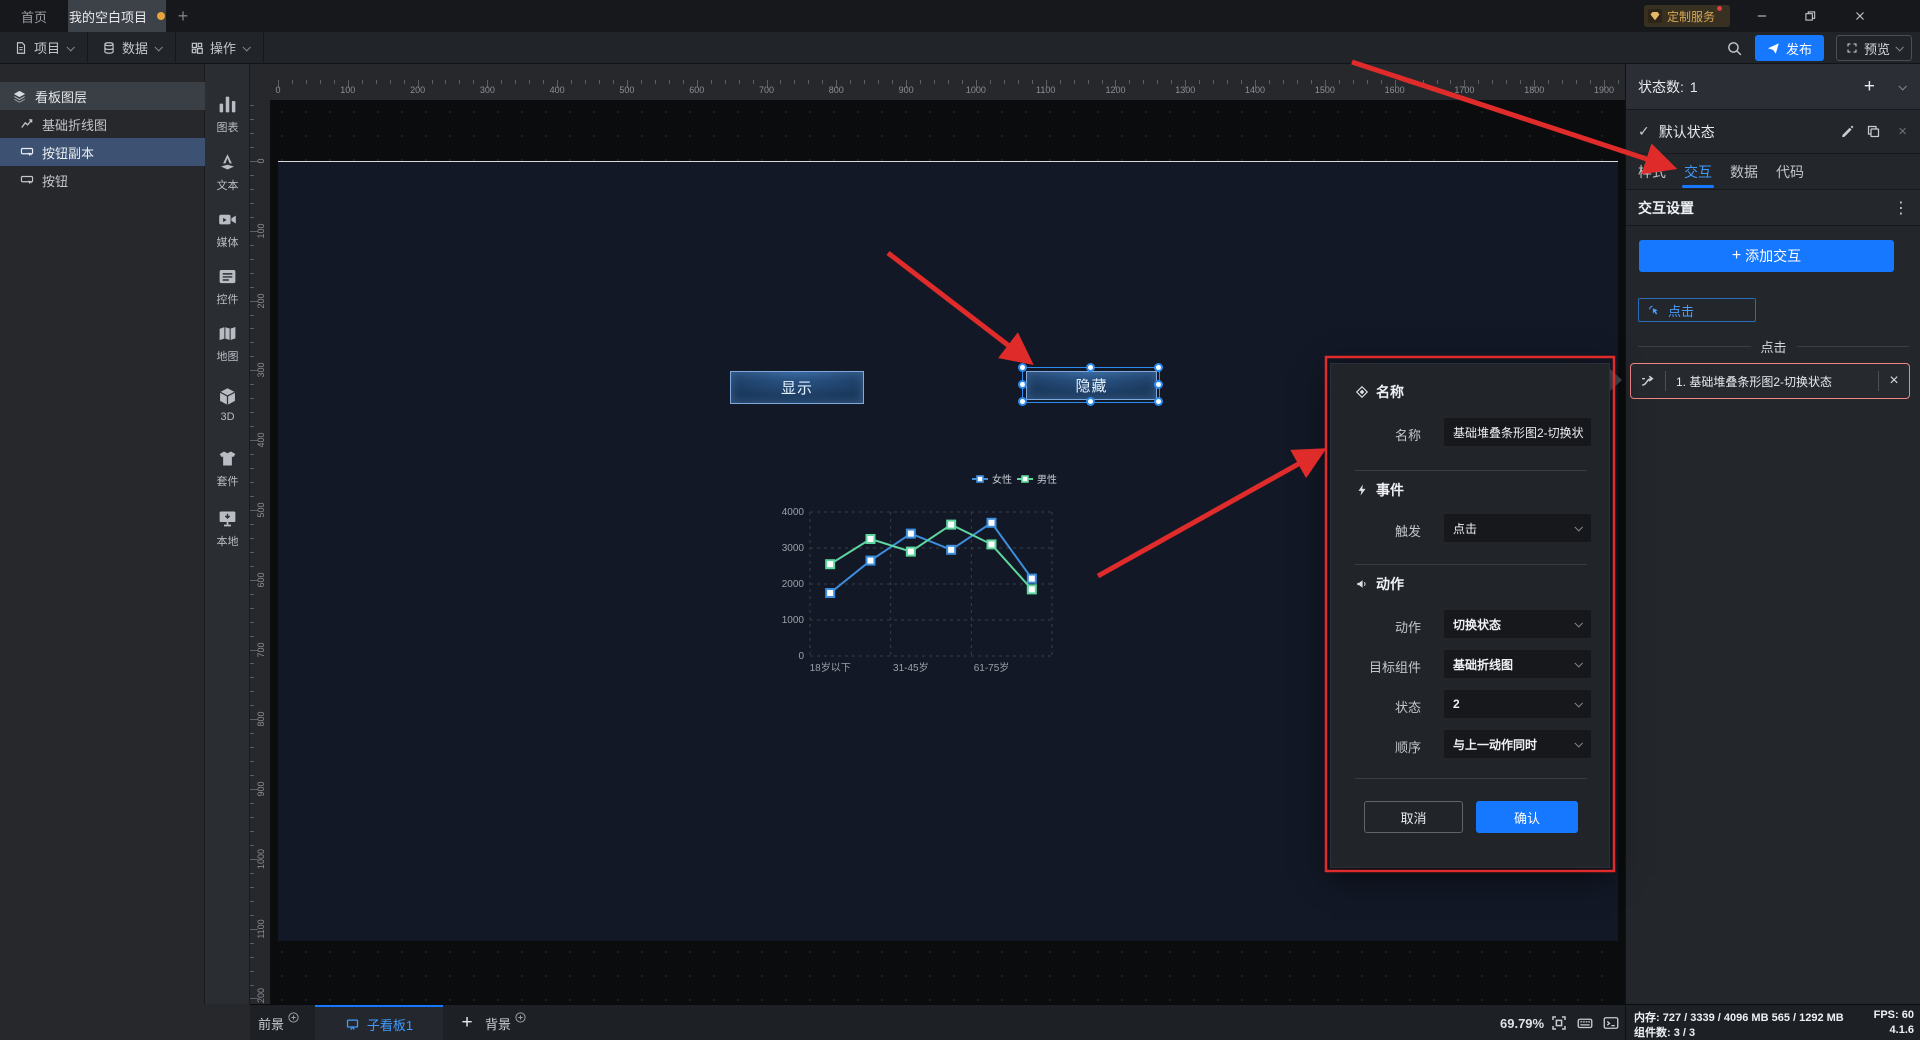 This screenshot has width=1920, height=1040. What do you see at coordinates (1022, 367) in the screenshot?
I see `resize-handle-nw` at bounding box center [1022, 367].